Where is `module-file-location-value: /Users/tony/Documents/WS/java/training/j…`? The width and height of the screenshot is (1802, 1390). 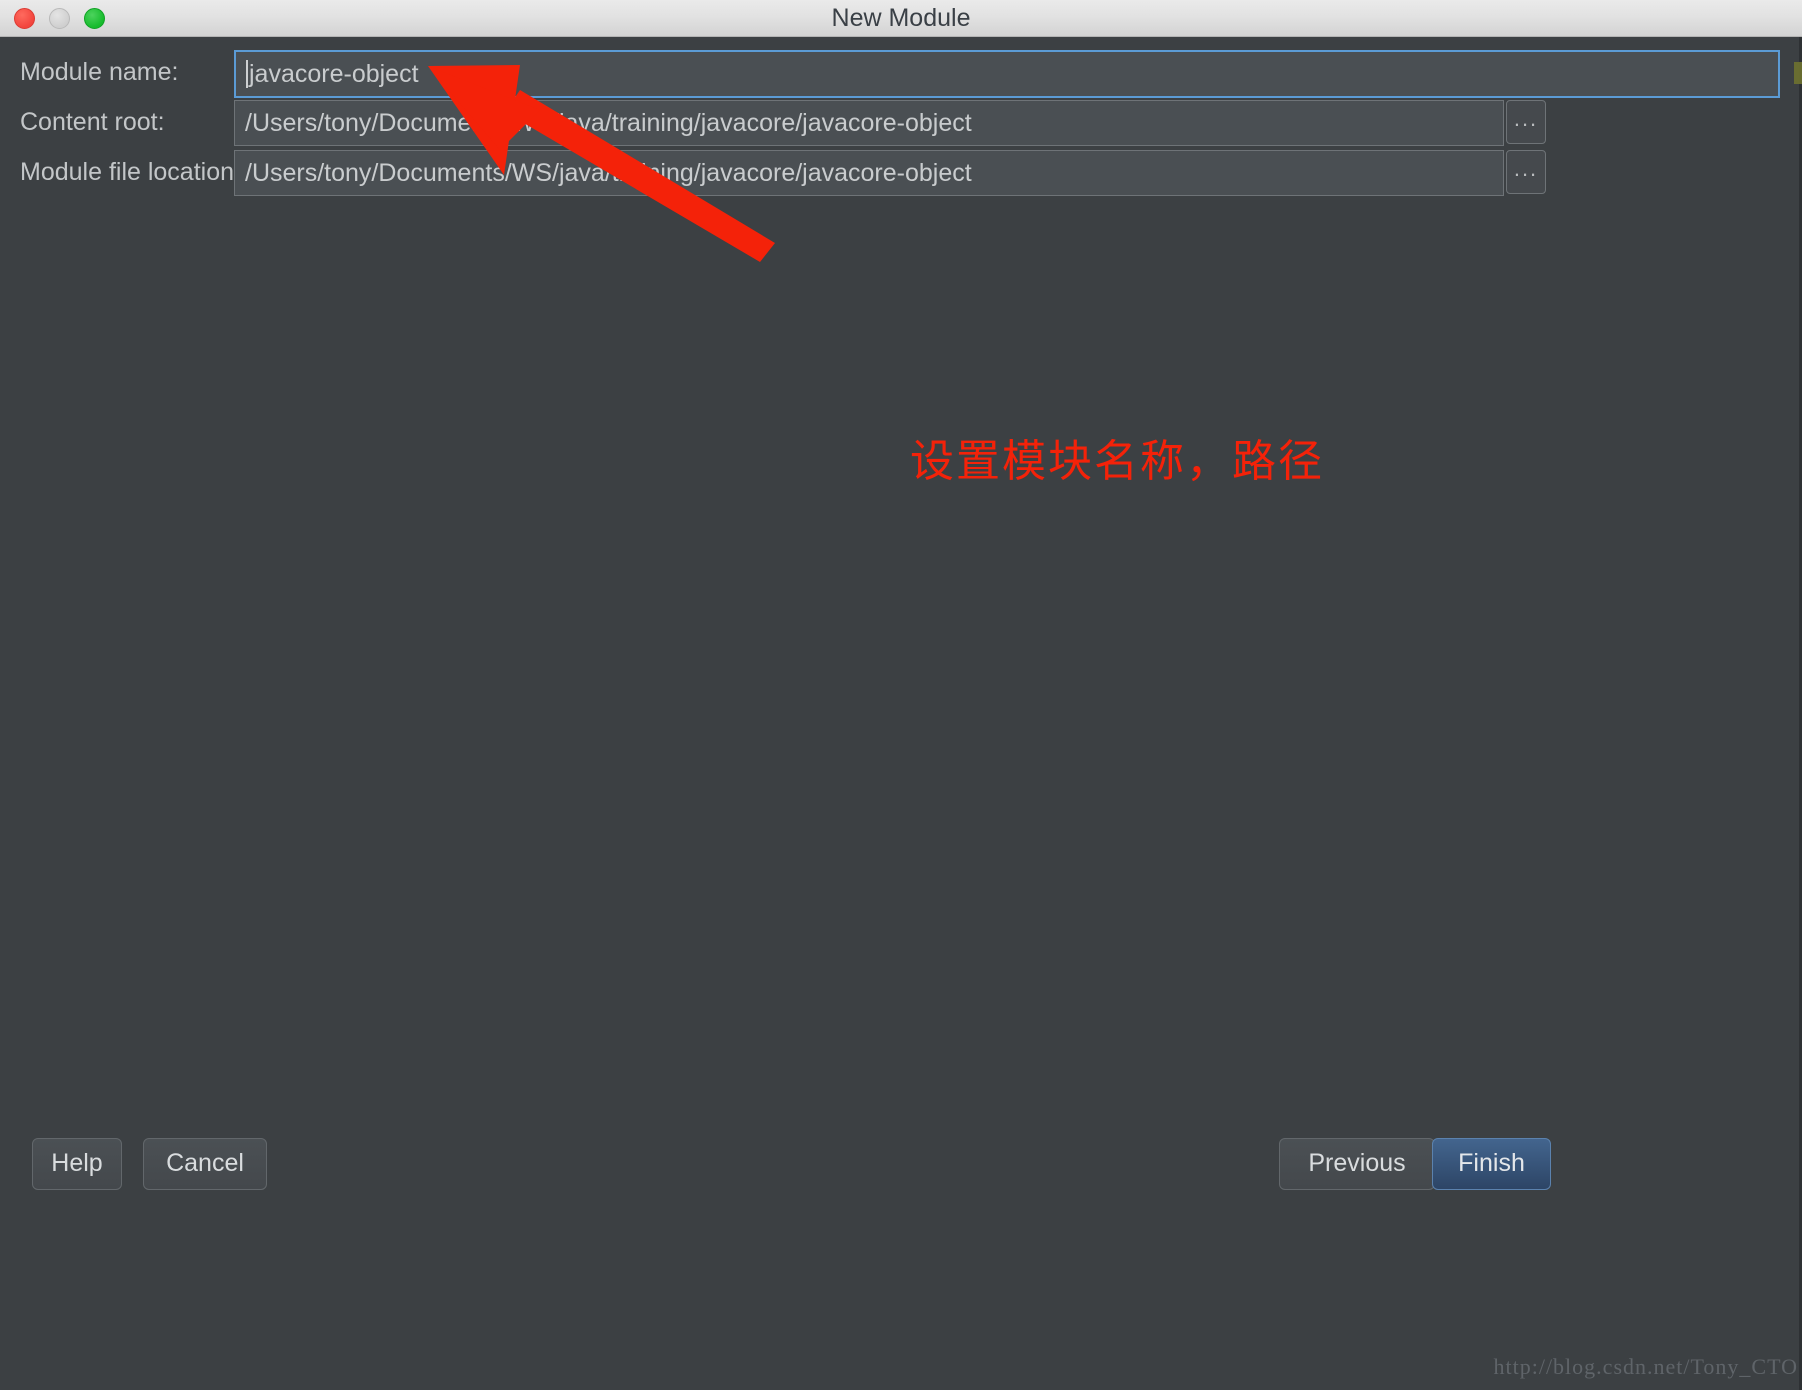 module-file-location-value: /Users/tony/Documents/WS/java/training/j… is located at coordinates (608, 173).